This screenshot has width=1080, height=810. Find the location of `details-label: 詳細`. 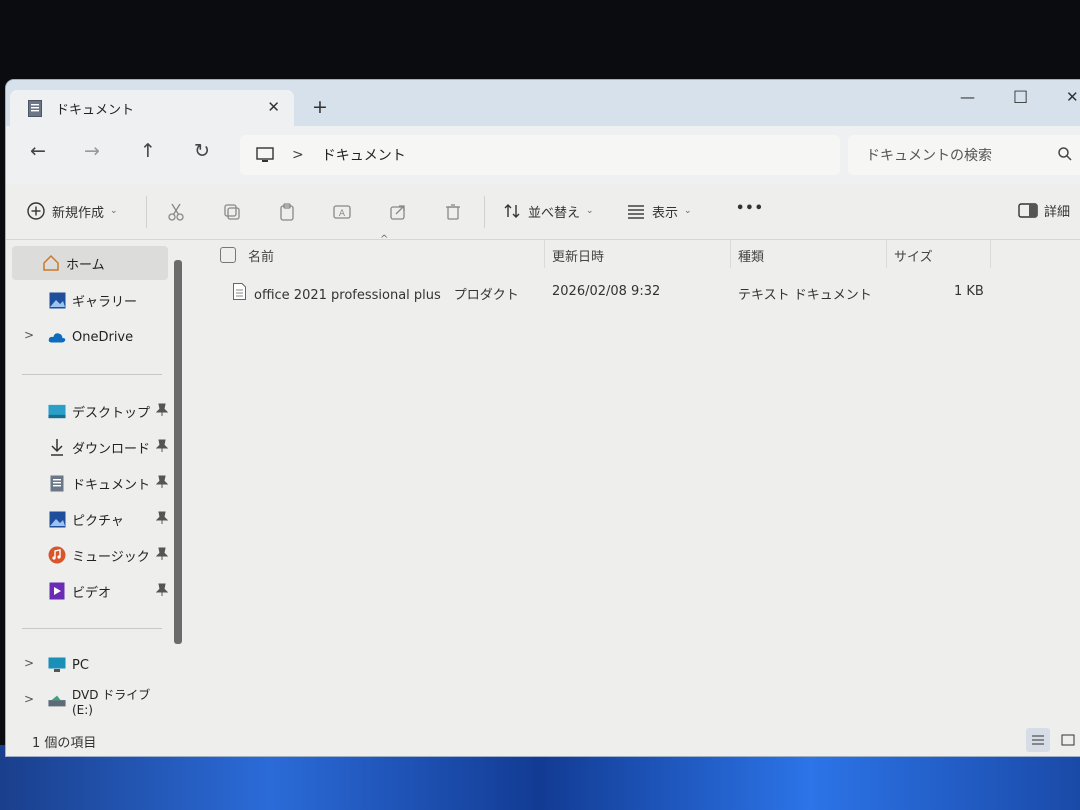

details-label: 詳細 is located at coordinates (1057, 212).